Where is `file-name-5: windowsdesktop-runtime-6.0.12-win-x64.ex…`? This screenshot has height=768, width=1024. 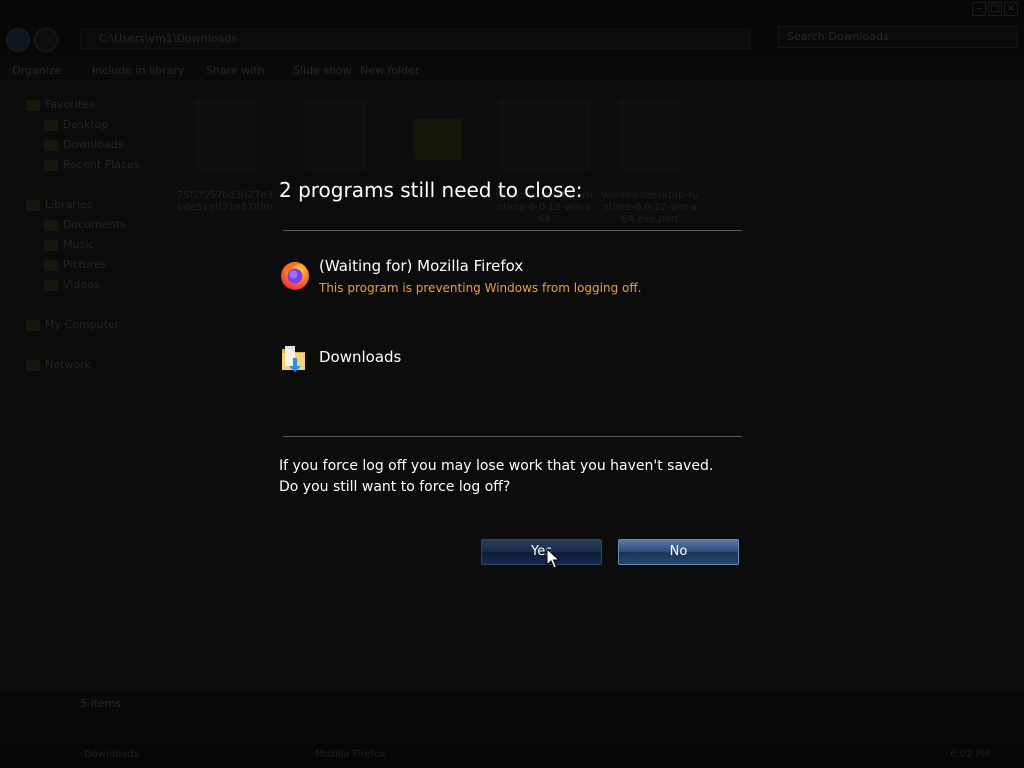 file-name-5: windowsdesktop-runtime-6.0.12-win-x64.ex… is located at coordinates (650, 208).